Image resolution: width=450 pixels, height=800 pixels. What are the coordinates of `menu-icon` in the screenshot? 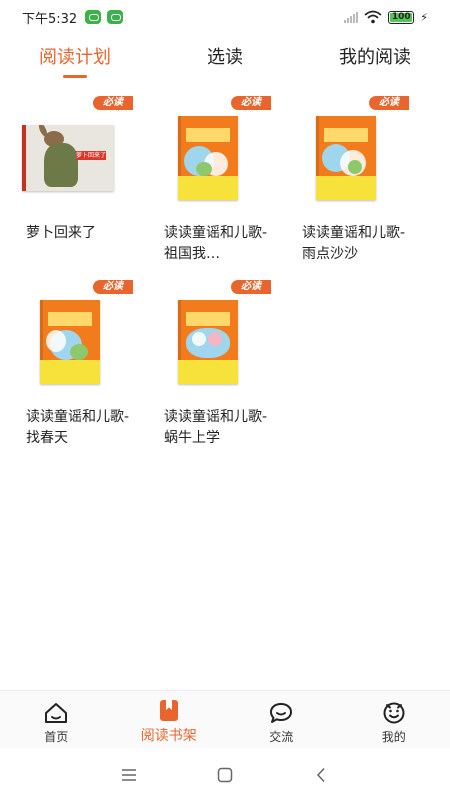 It's located at (129, 775).